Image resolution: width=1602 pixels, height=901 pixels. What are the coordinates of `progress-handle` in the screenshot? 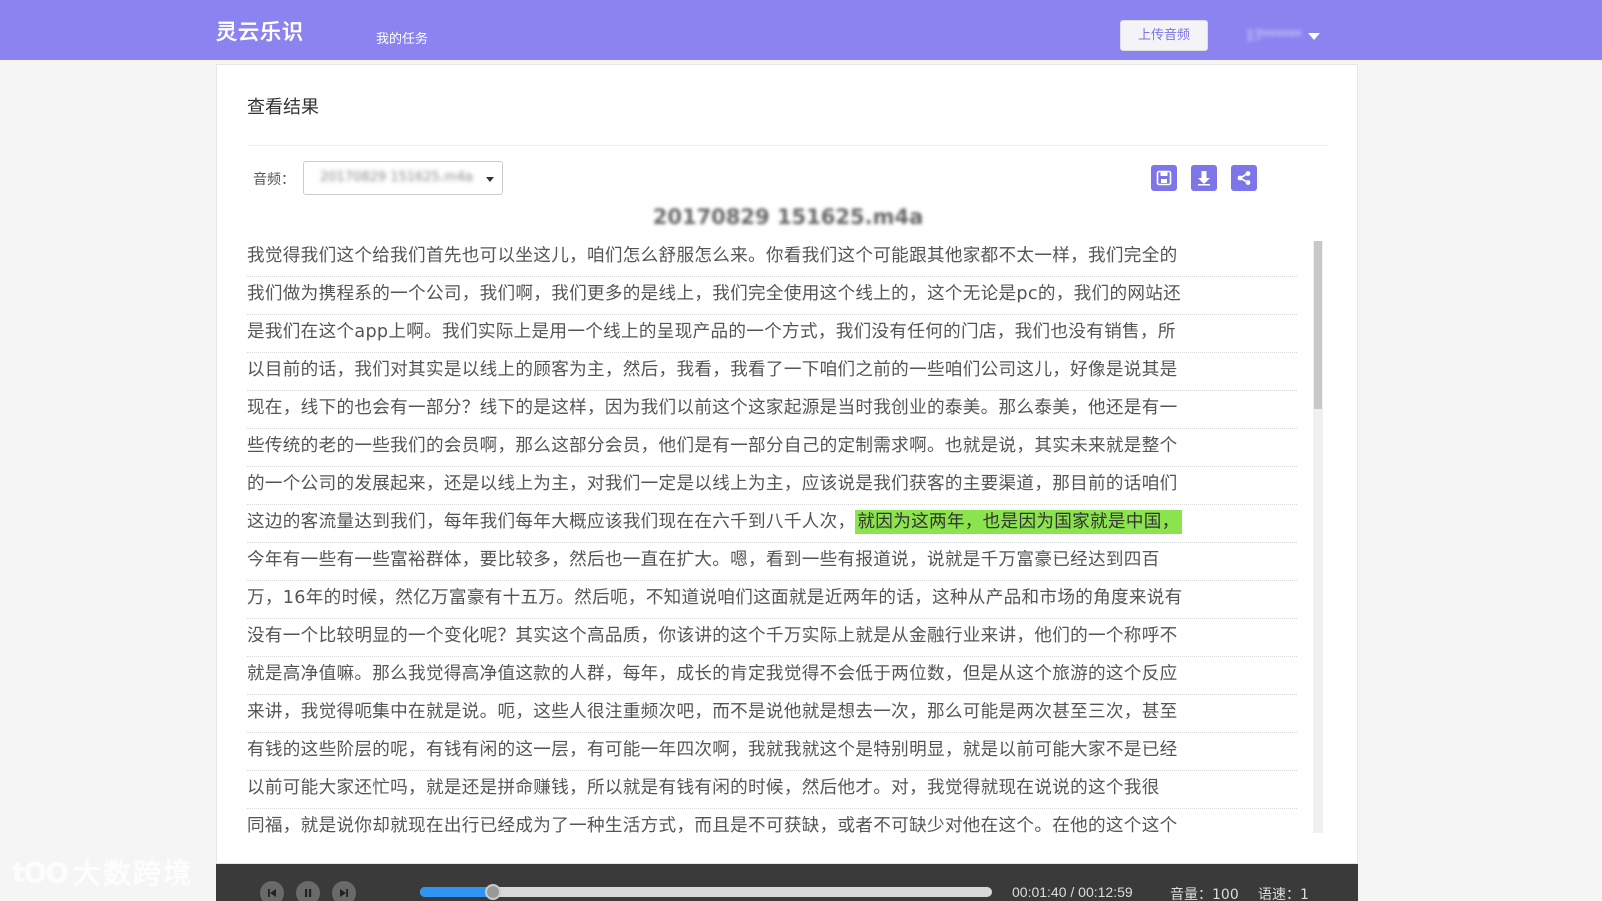 It's located at (493, 892).